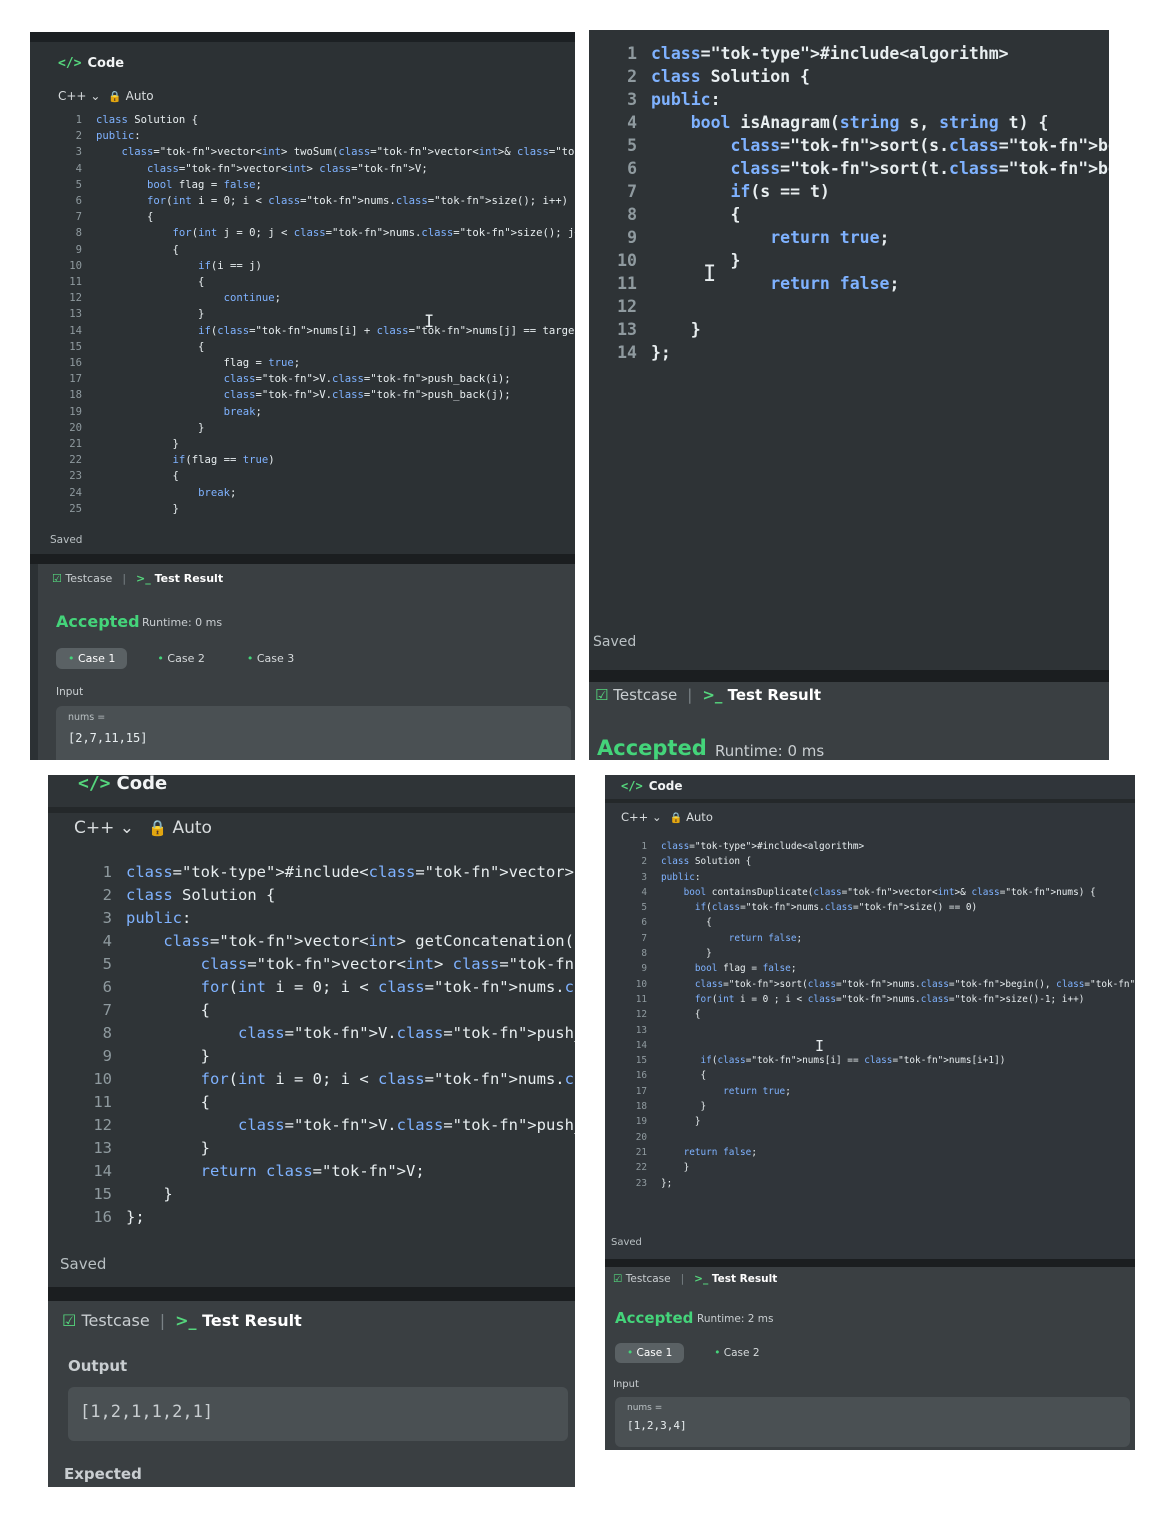 This screenshot has width=1164, height=1536. I want to click on code-line: 14, so click(881, 1045).